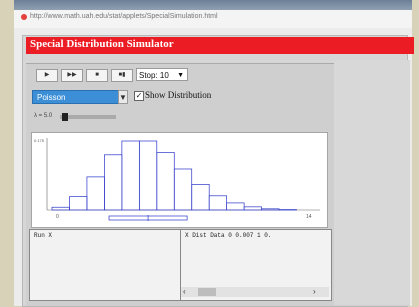  I want to click on chevron-left-icon: ‹, so click(184, 291).